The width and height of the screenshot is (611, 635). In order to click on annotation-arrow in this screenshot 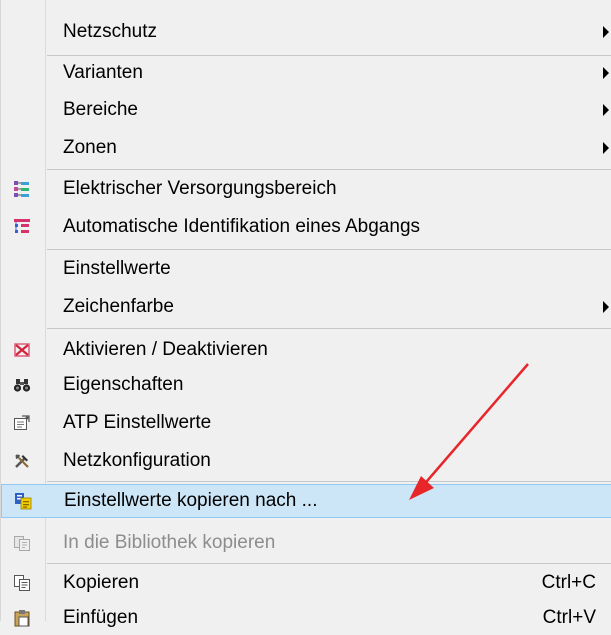, I will do `click(469, 431)`.